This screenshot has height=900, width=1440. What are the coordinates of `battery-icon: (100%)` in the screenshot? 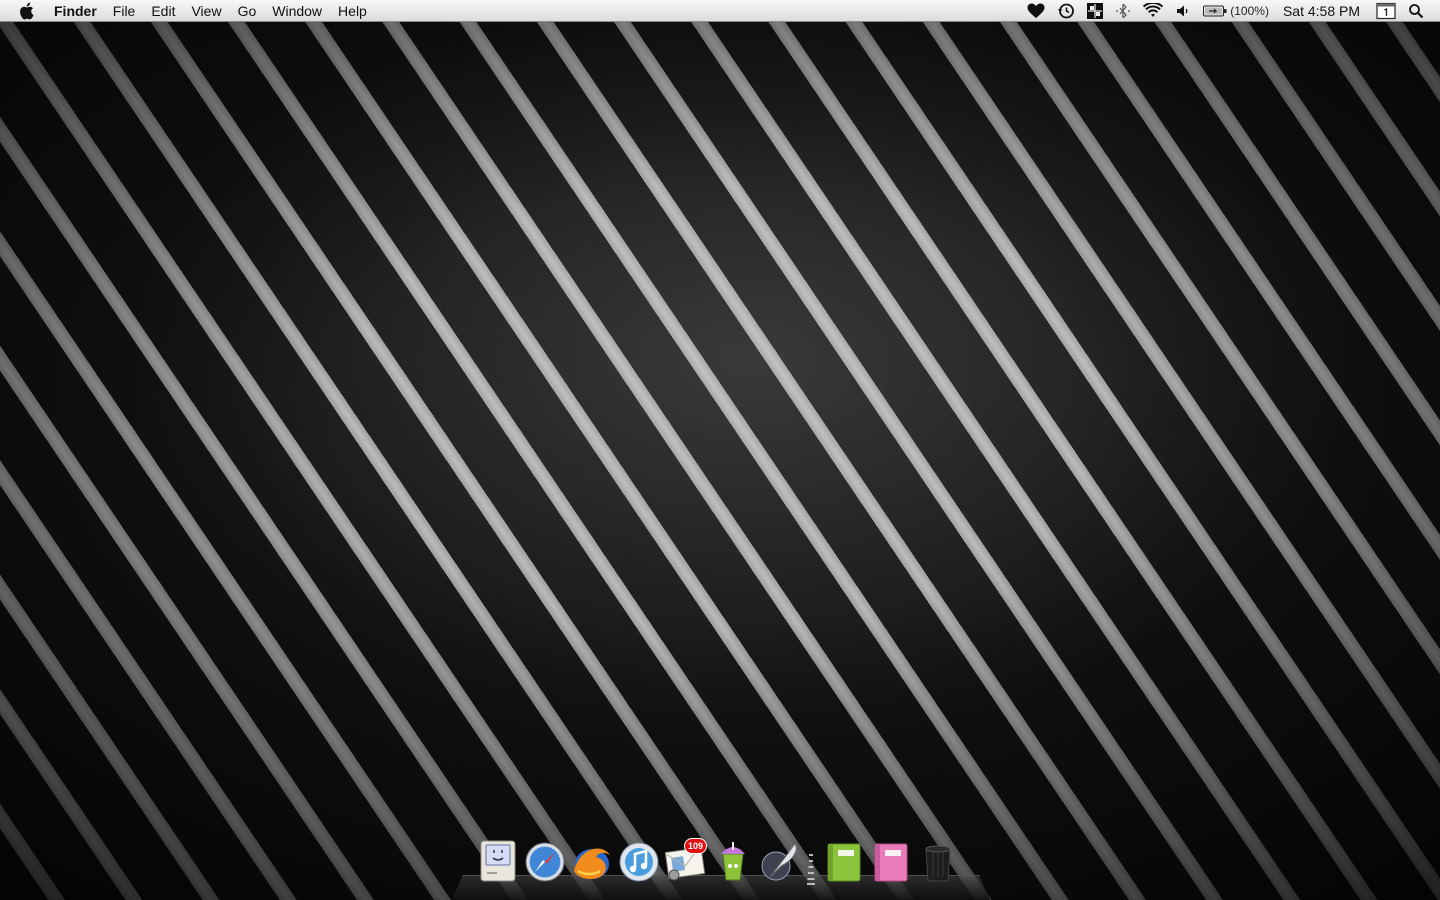 It's located at (1236, 11).